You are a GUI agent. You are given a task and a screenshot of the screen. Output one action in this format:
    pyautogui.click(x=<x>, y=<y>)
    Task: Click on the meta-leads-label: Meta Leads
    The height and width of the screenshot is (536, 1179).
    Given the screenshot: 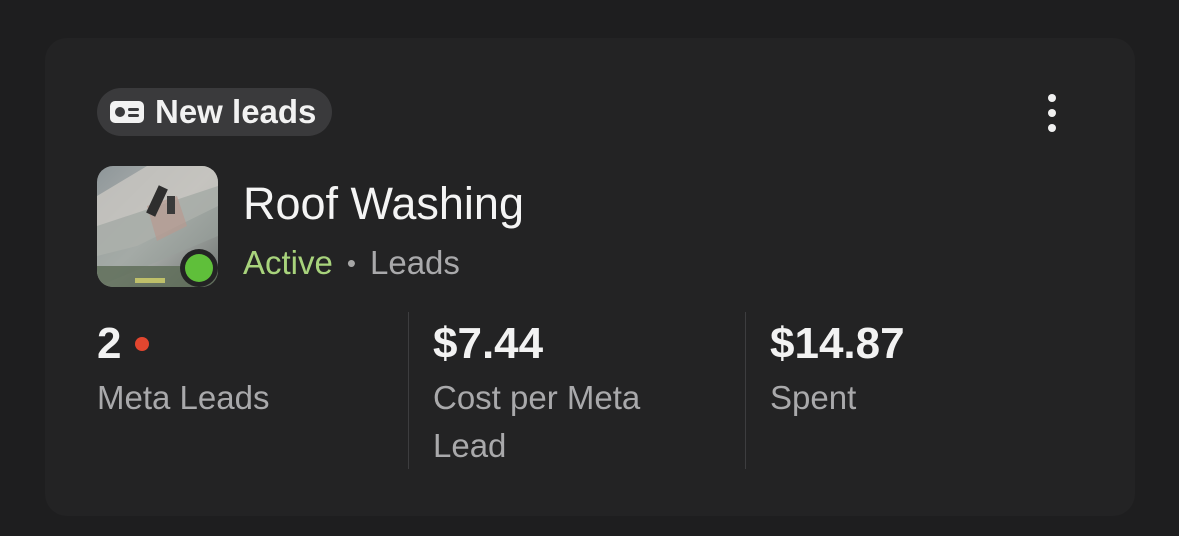 What is the action you would take?
    pyautogui.click(x=183, y=397)
    